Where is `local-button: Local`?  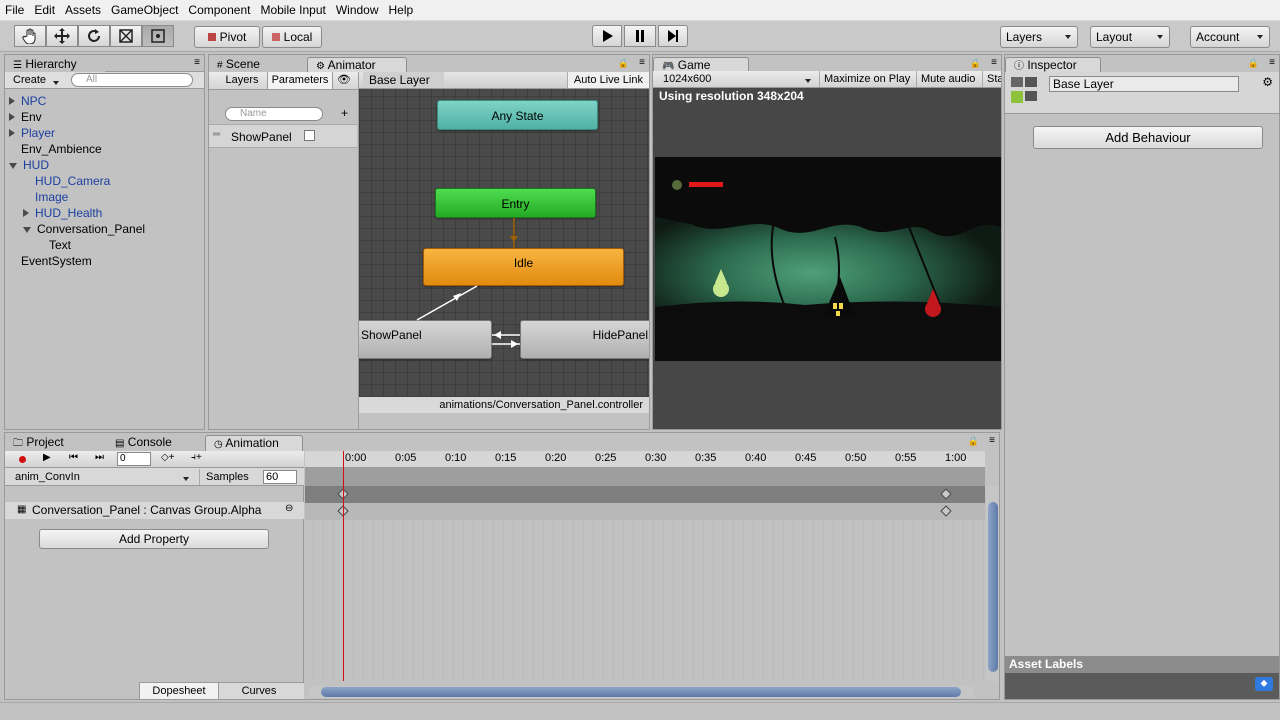 local-button: Local is located at coordinates (292, 37).